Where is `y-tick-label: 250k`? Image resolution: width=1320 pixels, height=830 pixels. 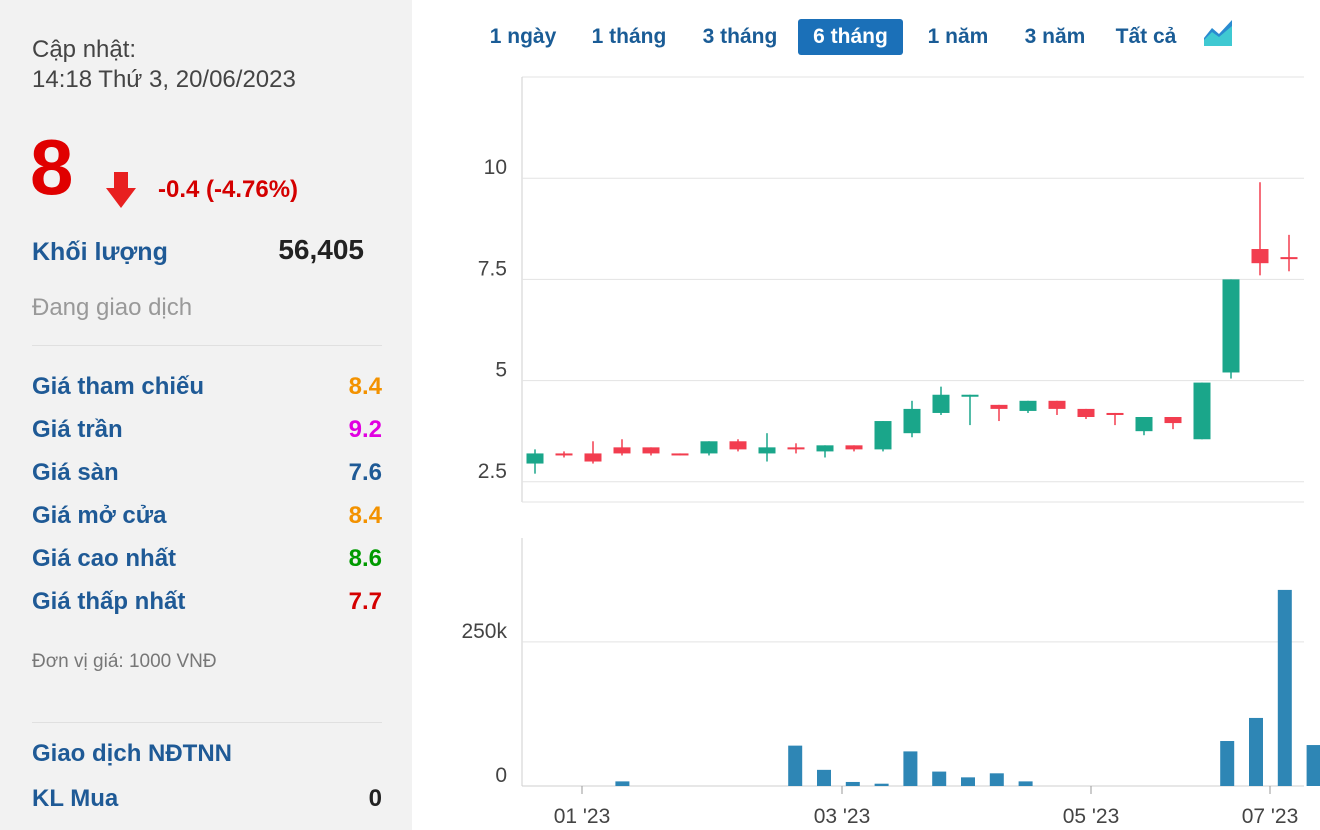
y-tick-label: 250k is located at coordinates (484, 631).